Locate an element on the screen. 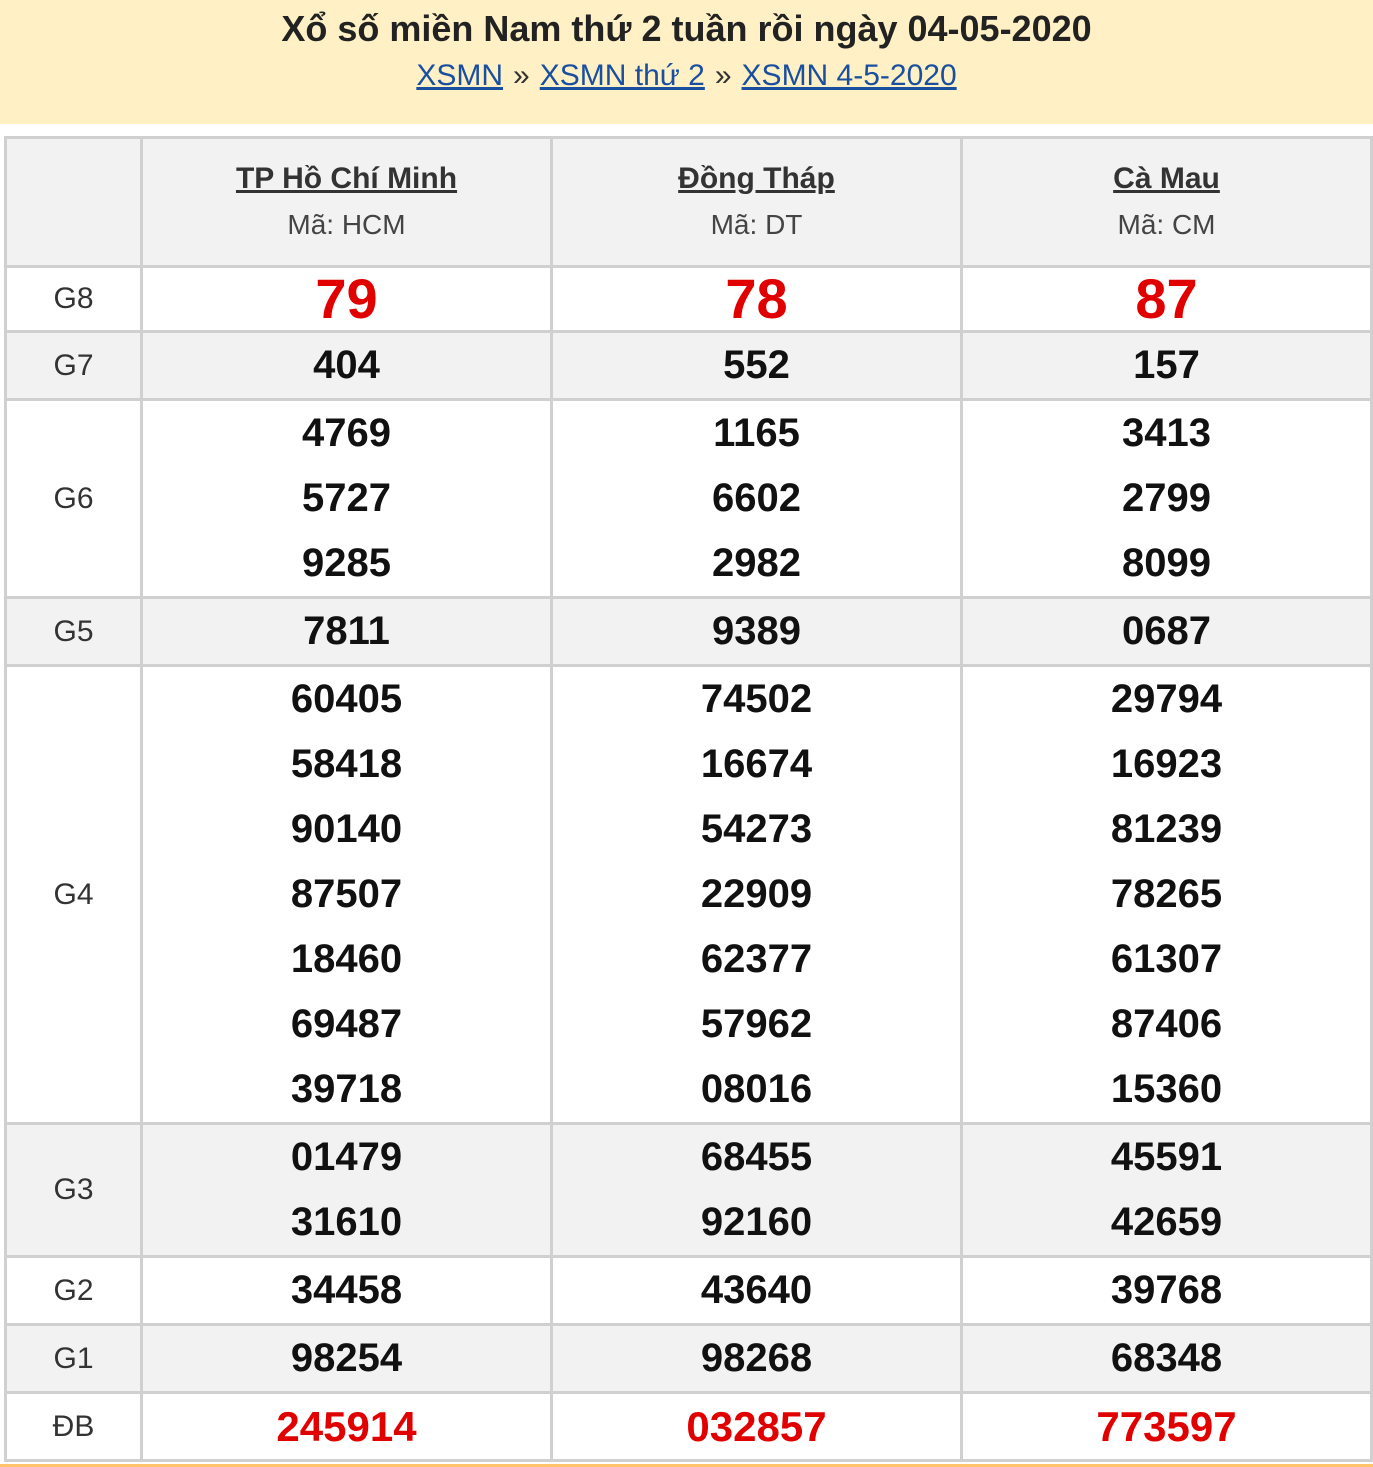 This screenshot has height=1467, width=1373. prize-number: 98254 is located at coordinates (346, 1358).